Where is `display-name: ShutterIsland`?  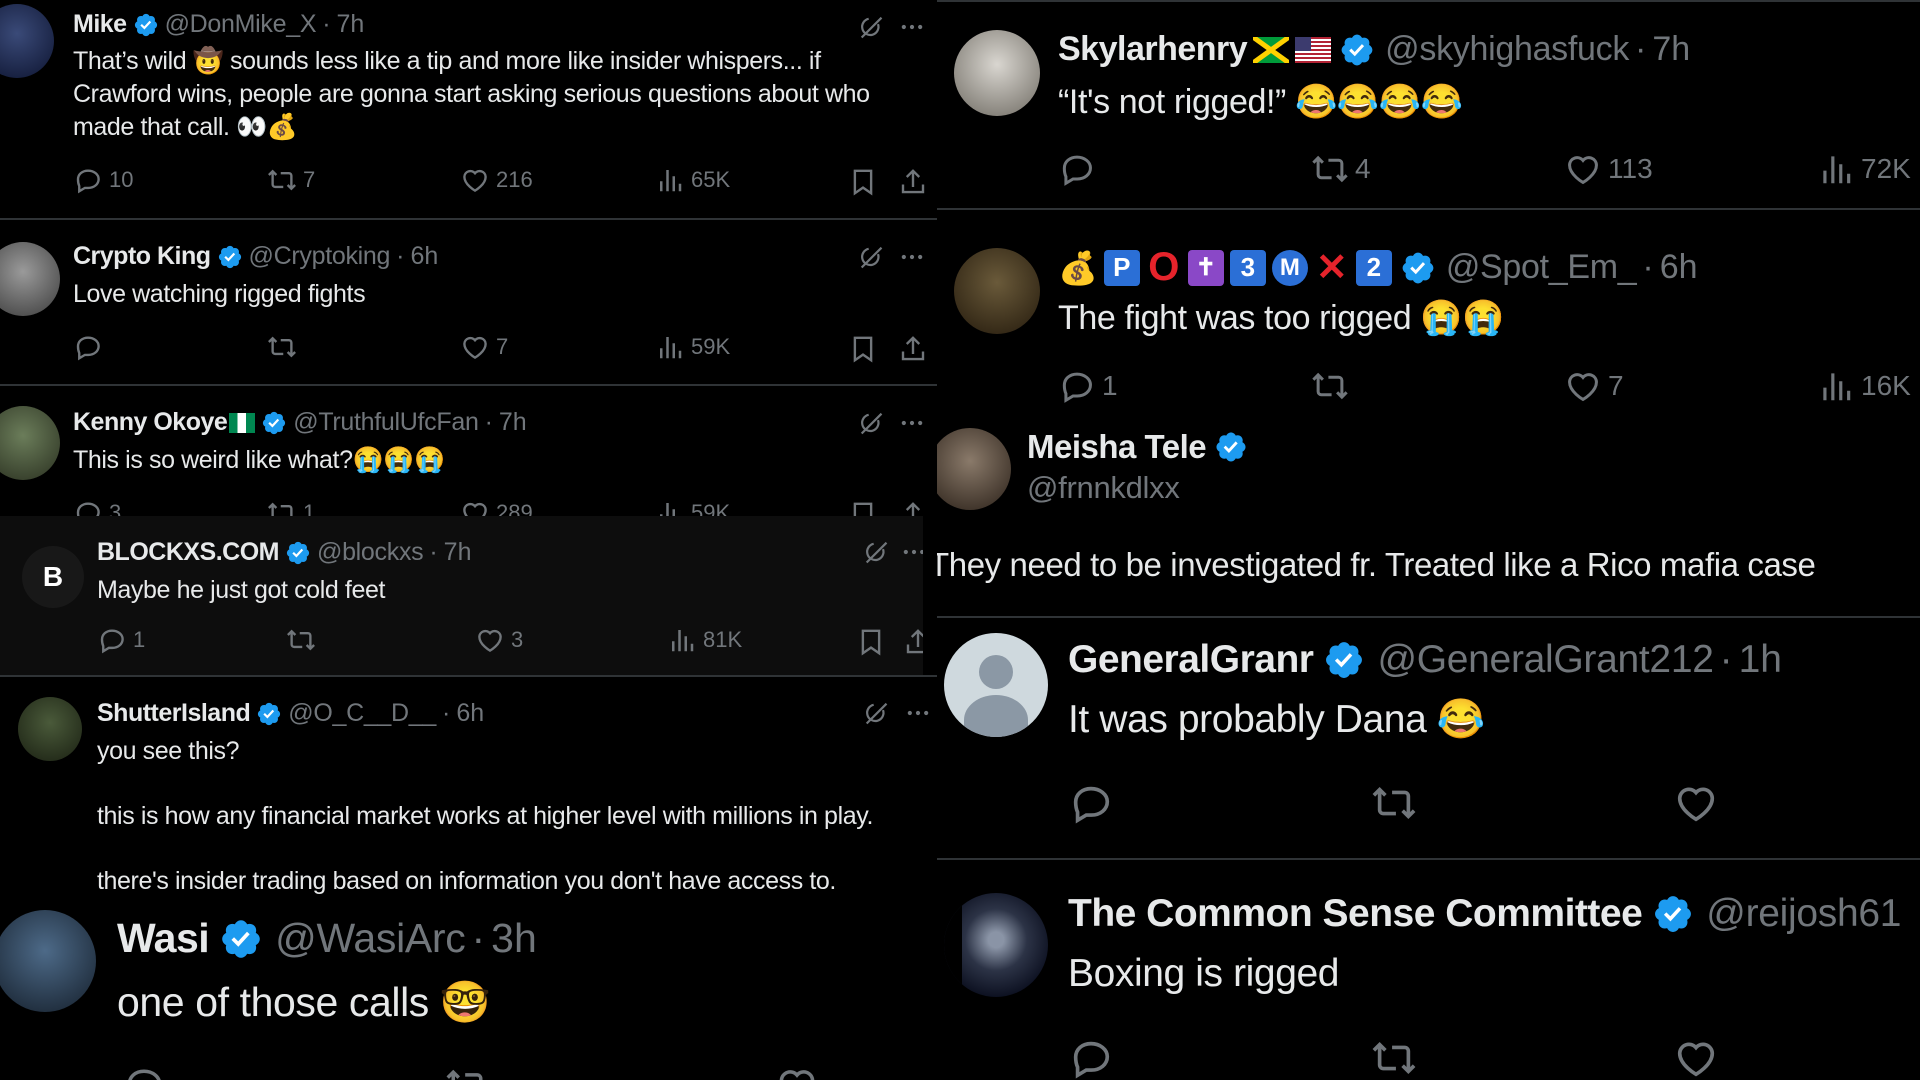
display-name: ShutterIsland is located at coordinates (174, 713).